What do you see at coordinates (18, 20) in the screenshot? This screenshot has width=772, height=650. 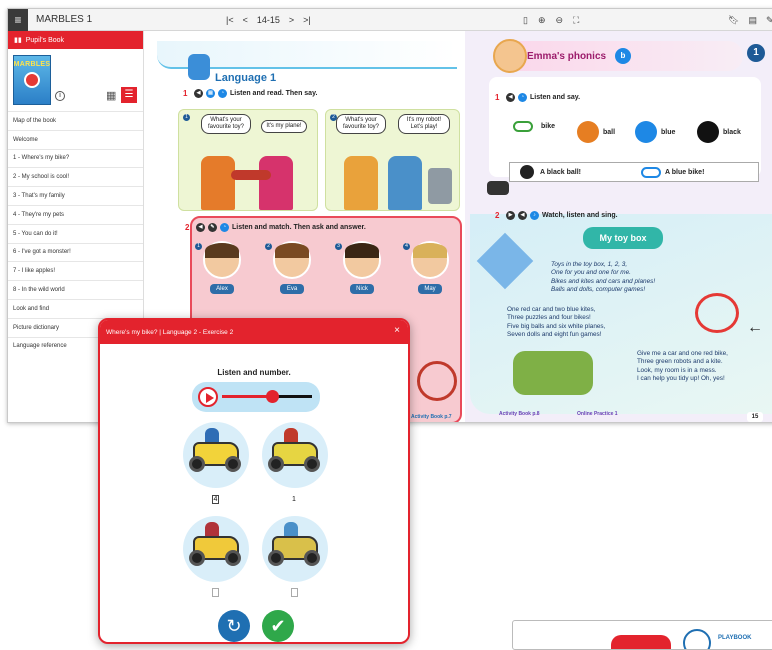 I see `hamburger-menu-icon: ≡` at bounding box center [18, 20].